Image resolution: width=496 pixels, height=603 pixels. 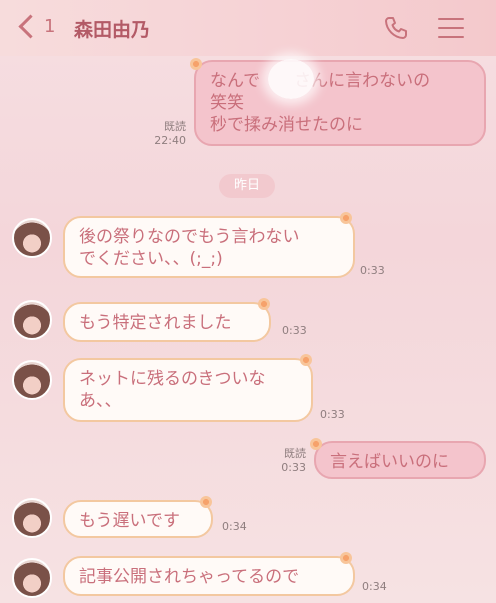 What do you see at coordinates (286, 125) in the screenshot?
I see `message-line: 秒で揉み消せたのに` at bounding box center [286, 125].